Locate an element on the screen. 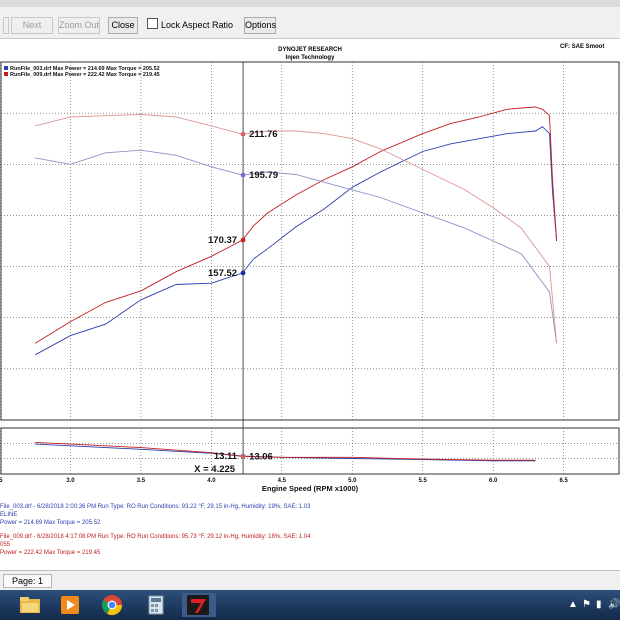 This screenshot has width=620, height=620. page-indicator: Page: 1 is located at coordinates (28, 581).